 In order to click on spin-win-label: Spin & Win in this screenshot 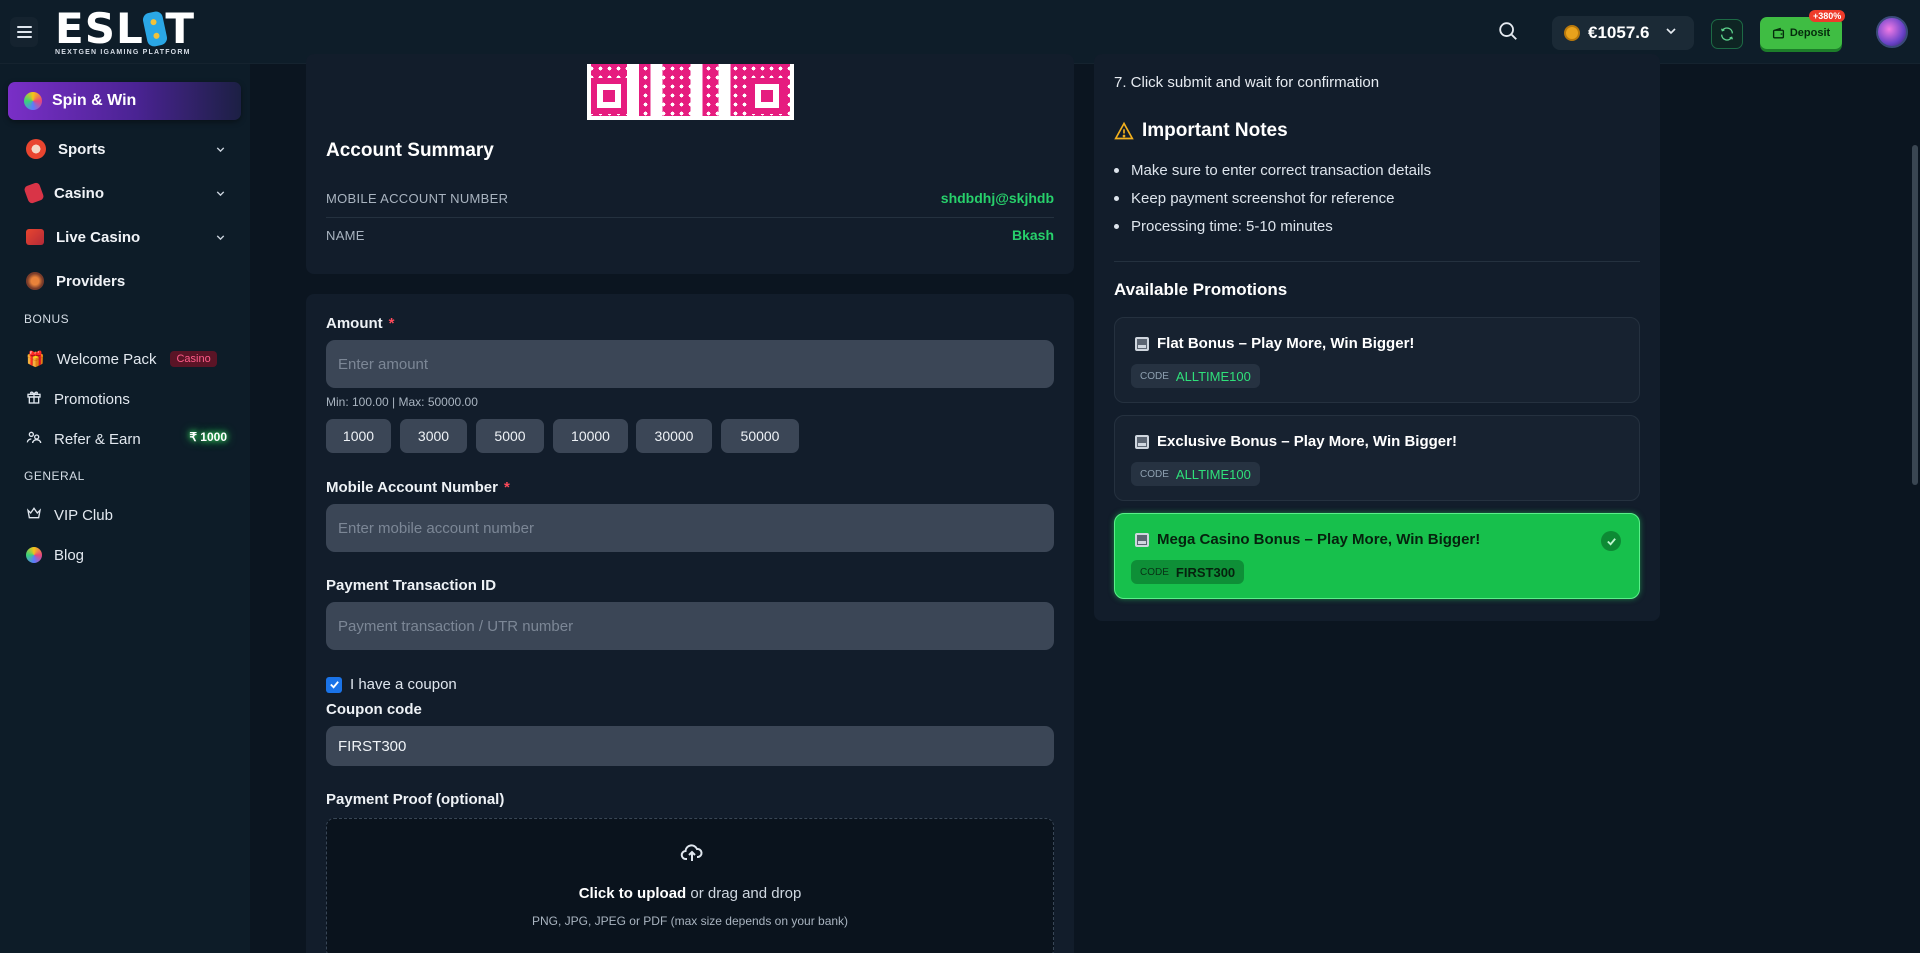, I will do `click(94, 100)`.